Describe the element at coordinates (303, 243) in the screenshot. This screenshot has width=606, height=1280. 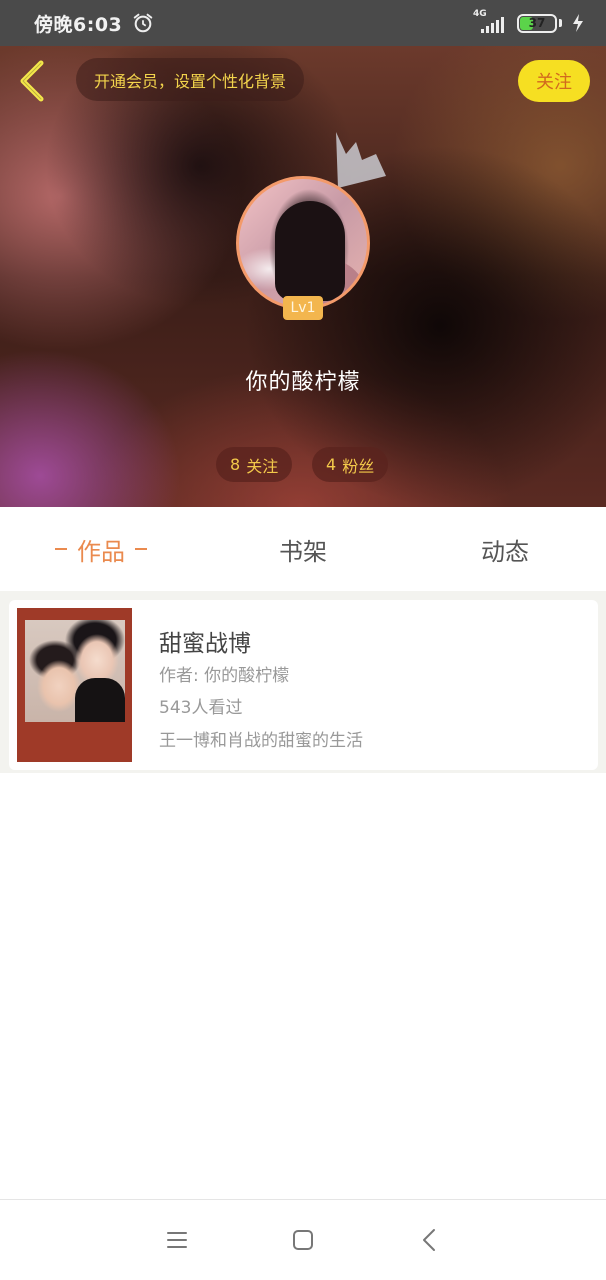
I see `avatar` at that location.